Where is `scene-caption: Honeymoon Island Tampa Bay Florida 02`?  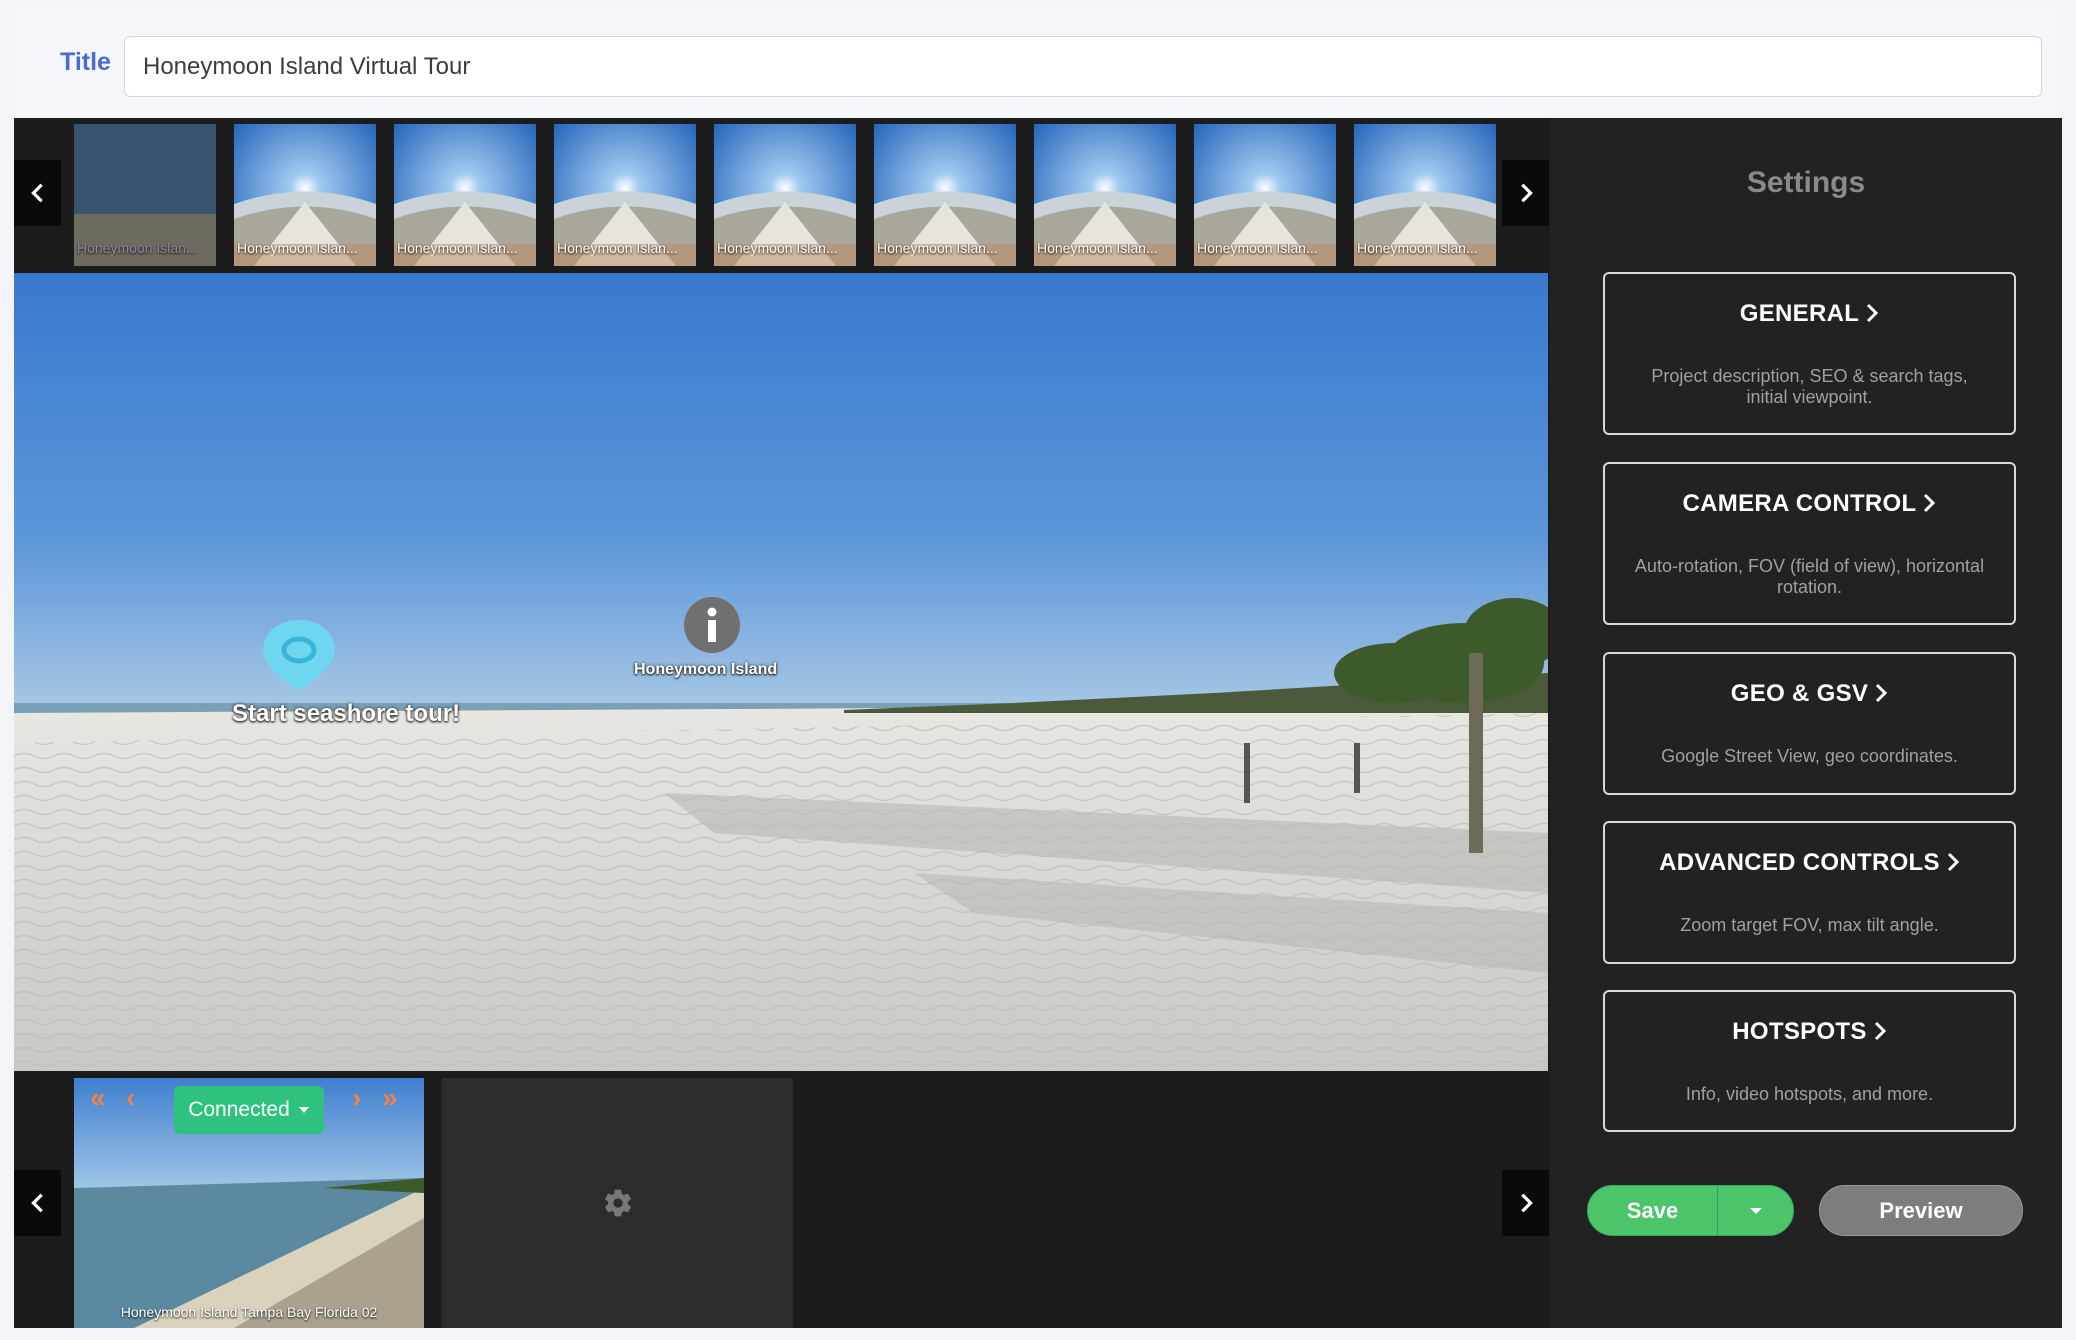 scene-caption: Honeymoon Island Tampa Bay Florida 02 is located at coordinates (249, 1312).